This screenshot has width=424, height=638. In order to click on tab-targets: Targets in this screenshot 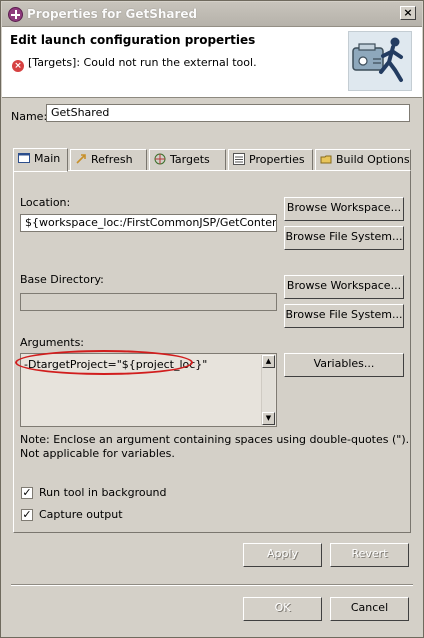, I will do `click(187, 159)`.